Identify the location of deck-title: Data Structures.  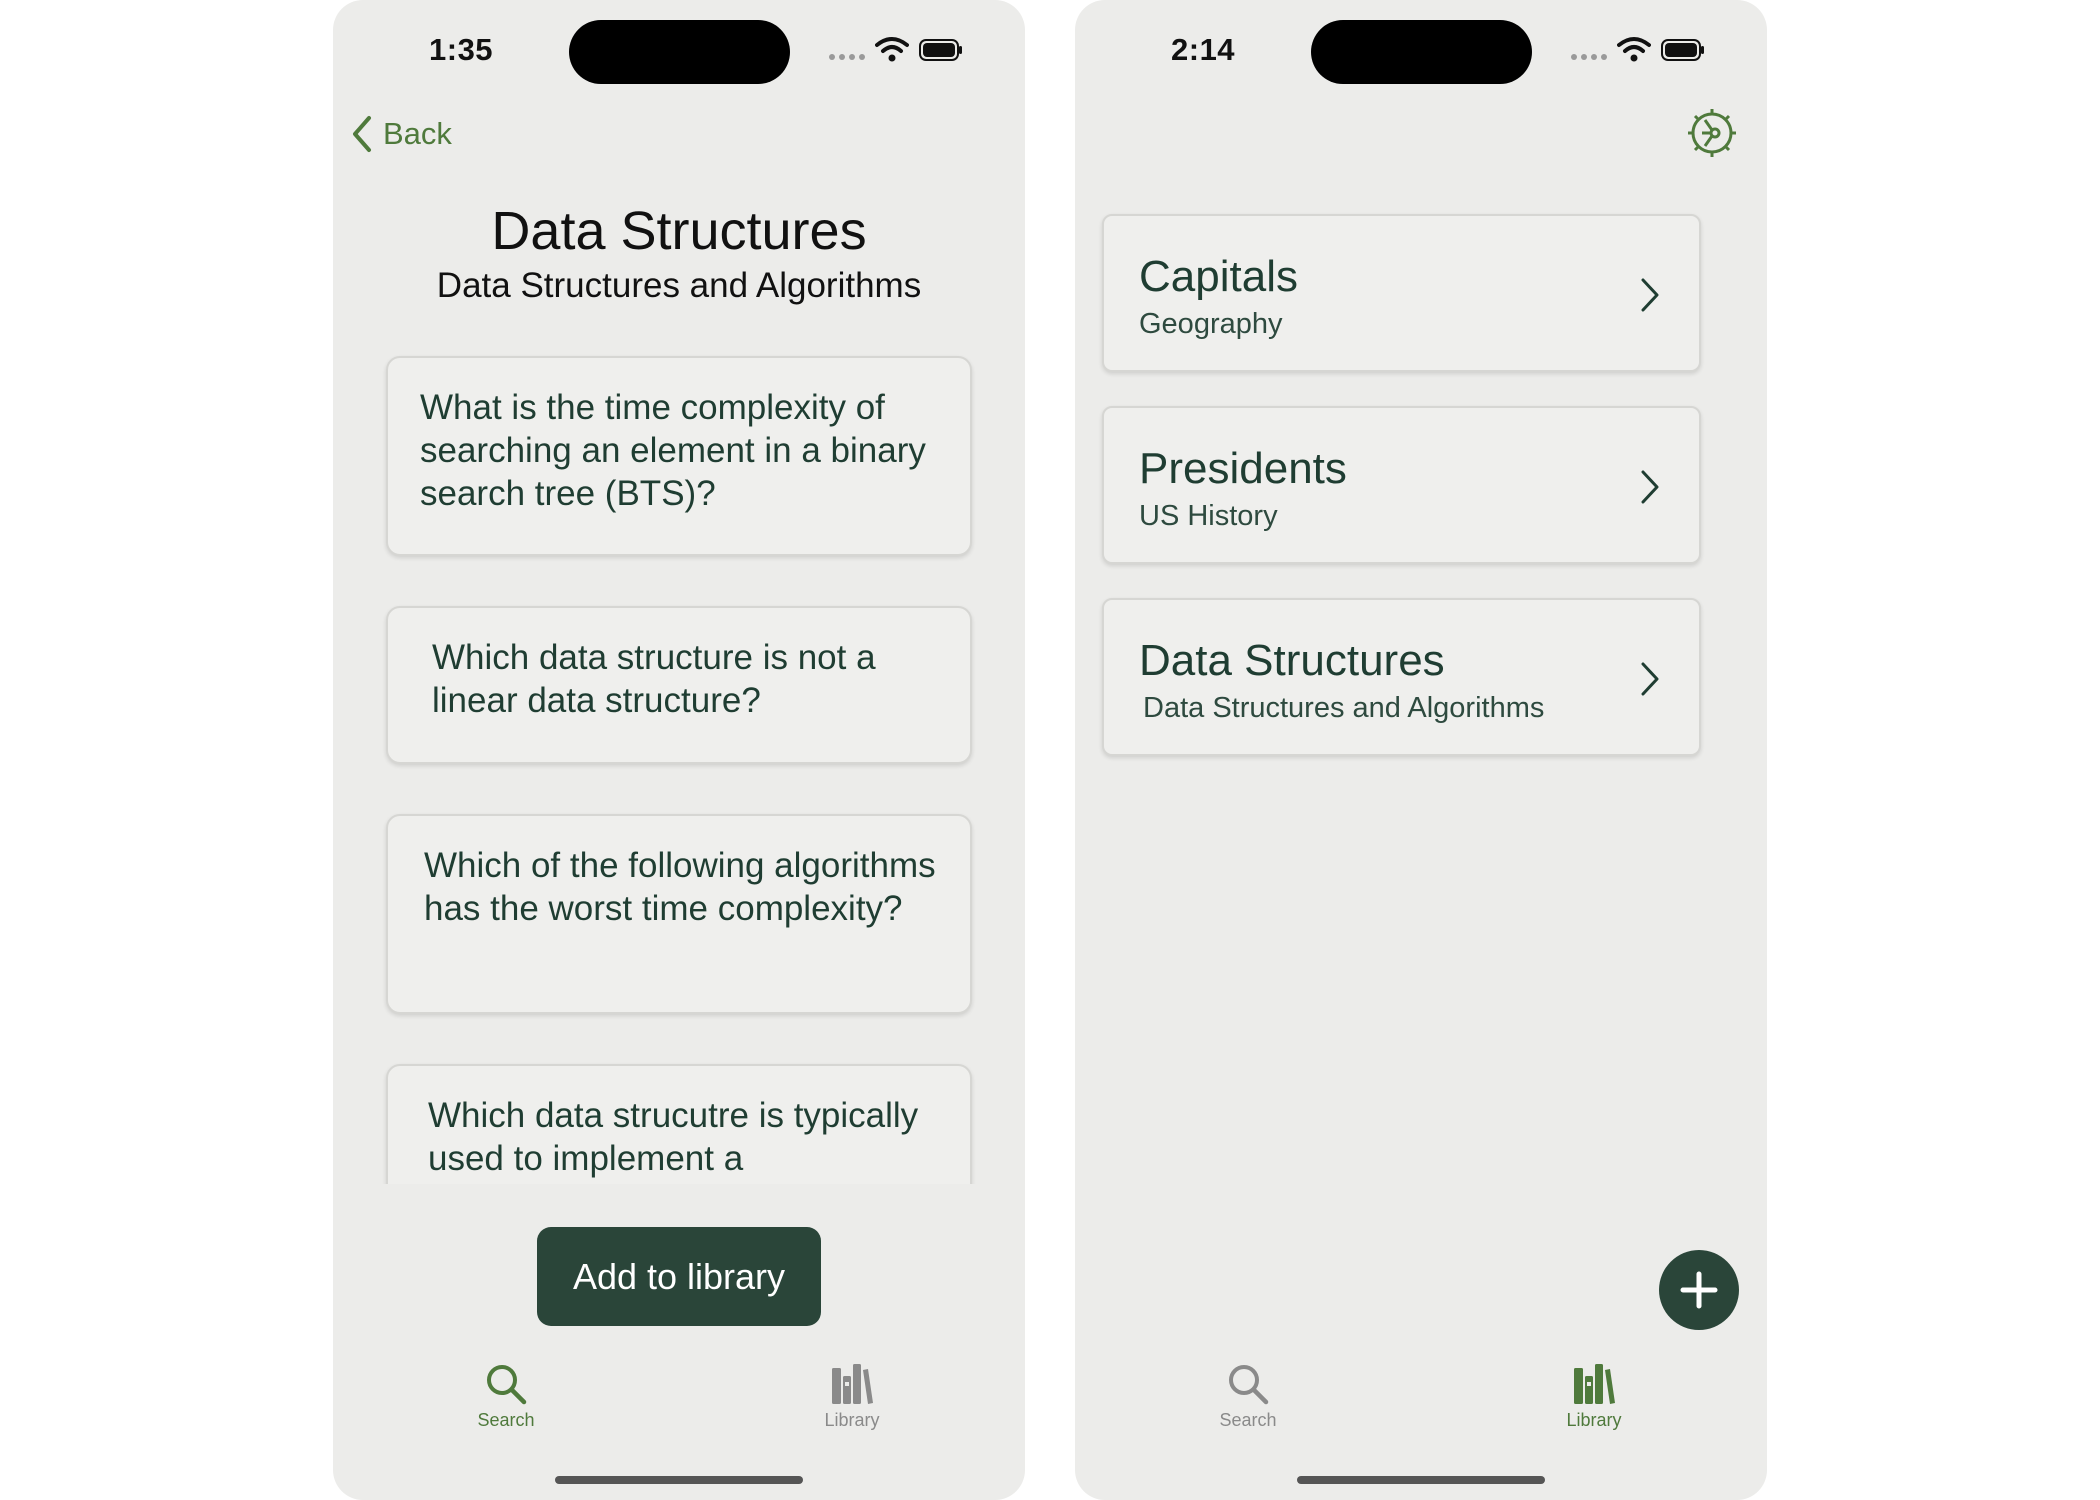
(1292, 660).